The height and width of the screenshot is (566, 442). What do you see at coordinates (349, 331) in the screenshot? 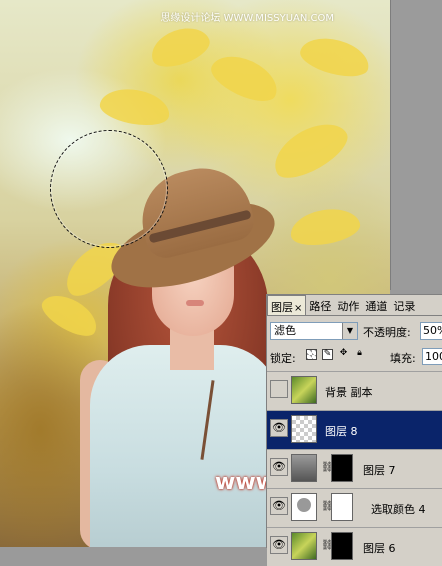
I see `chevron-down-icon: ▼` at bounding box center [349, 331].